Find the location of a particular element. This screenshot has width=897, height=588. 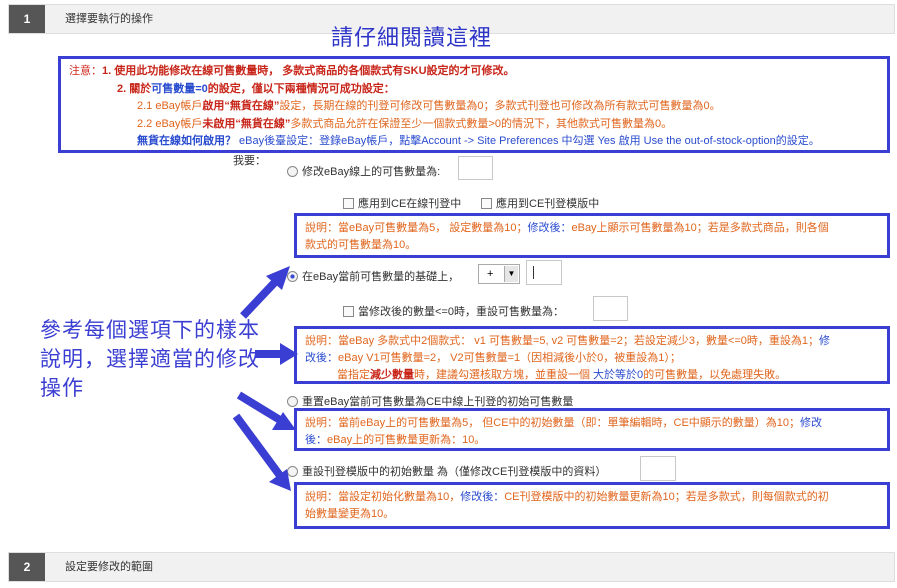

notice-prefix: 注意： is located at coordinates (85, 71).